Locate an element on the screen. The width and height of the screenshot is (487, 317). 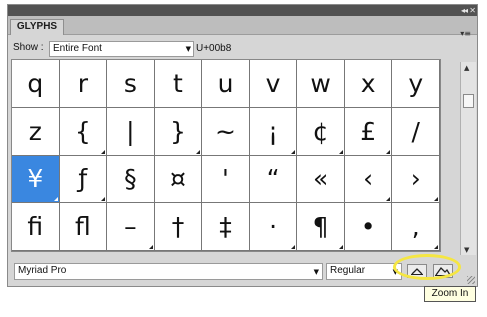
glyph-cell: · is located at coordinates (273, 227).